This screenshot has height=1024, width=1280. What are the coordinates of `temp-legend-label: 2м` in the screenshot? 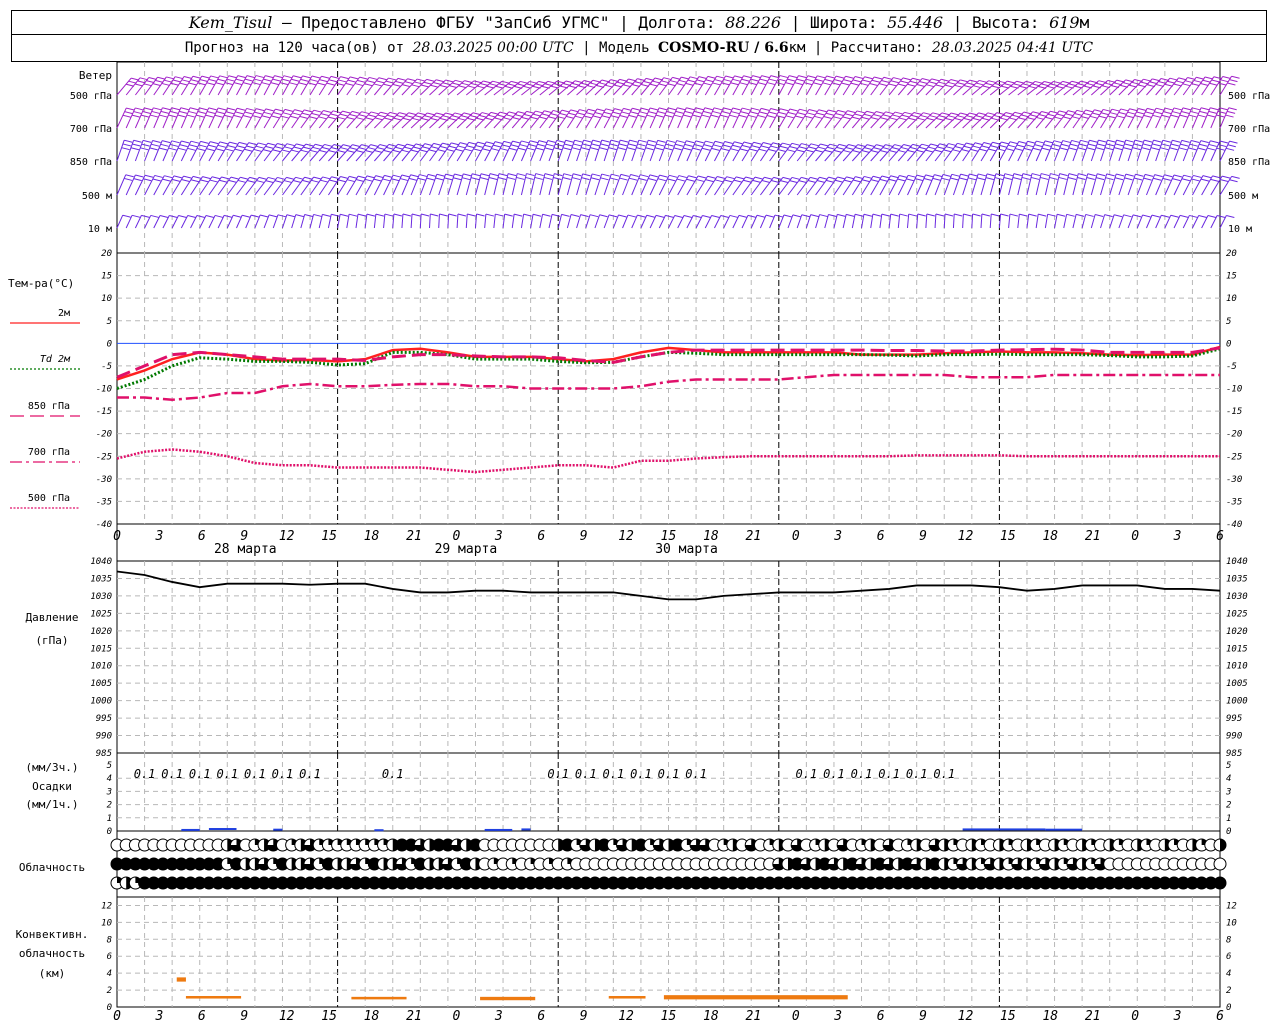 It's located at (64, 313).